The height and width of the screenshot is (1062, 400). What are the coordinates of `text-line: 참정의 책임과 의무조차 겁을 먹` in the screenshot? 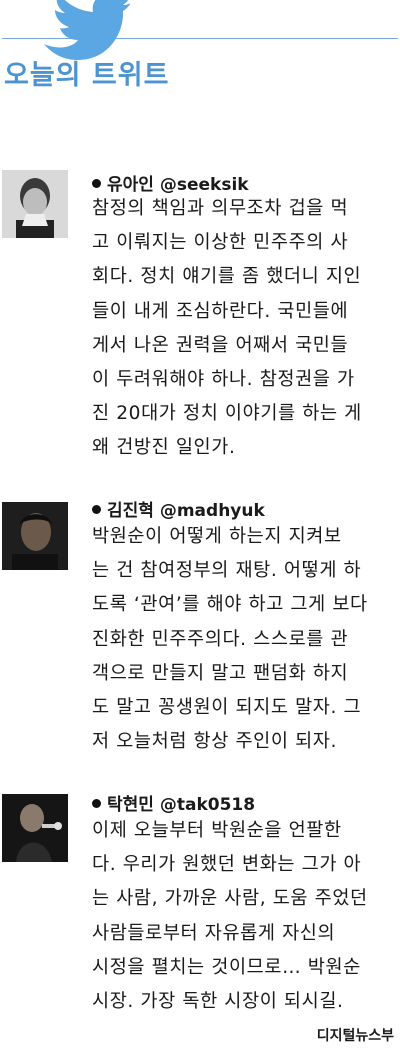 It's located at (220, 208).